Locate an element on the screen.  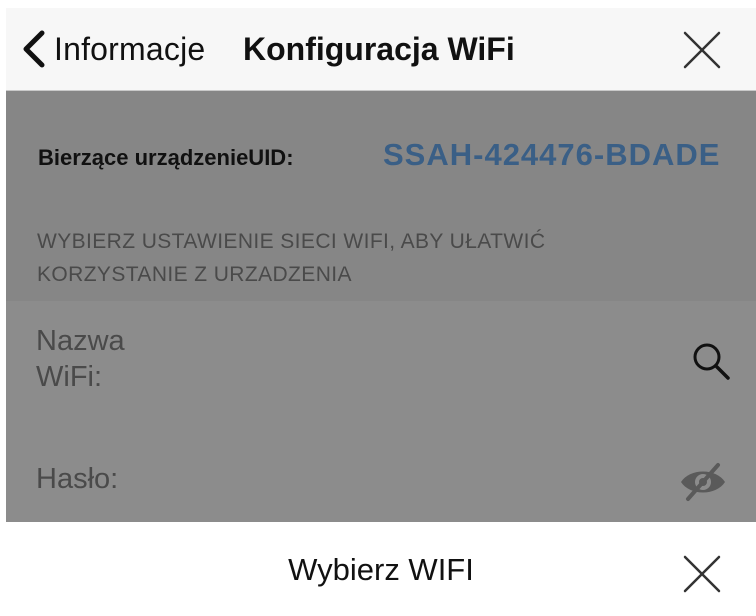
back-button-label: Informacje is located at coordinates (130, 48).